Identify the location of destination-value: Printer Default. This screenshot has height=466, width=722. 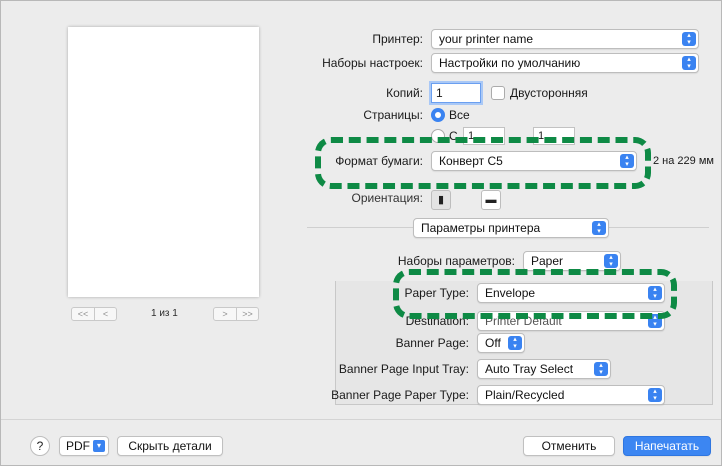
(523, 321).